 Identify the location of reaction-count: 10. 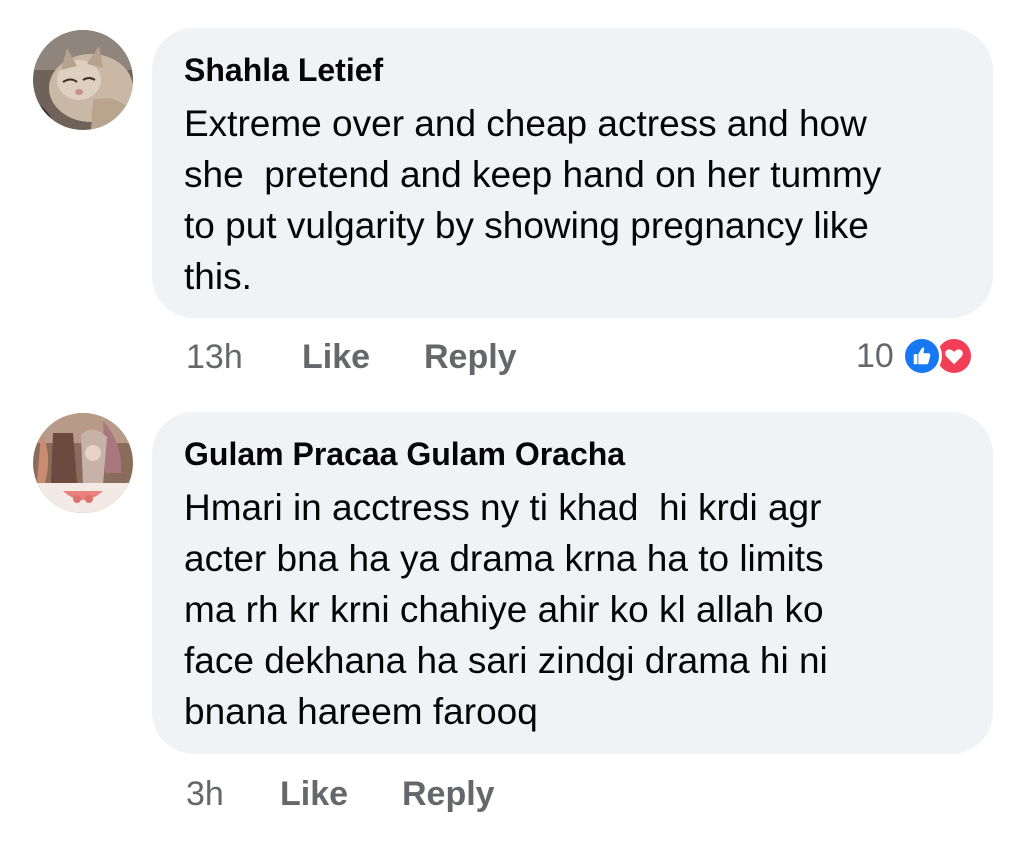
(875, 355).